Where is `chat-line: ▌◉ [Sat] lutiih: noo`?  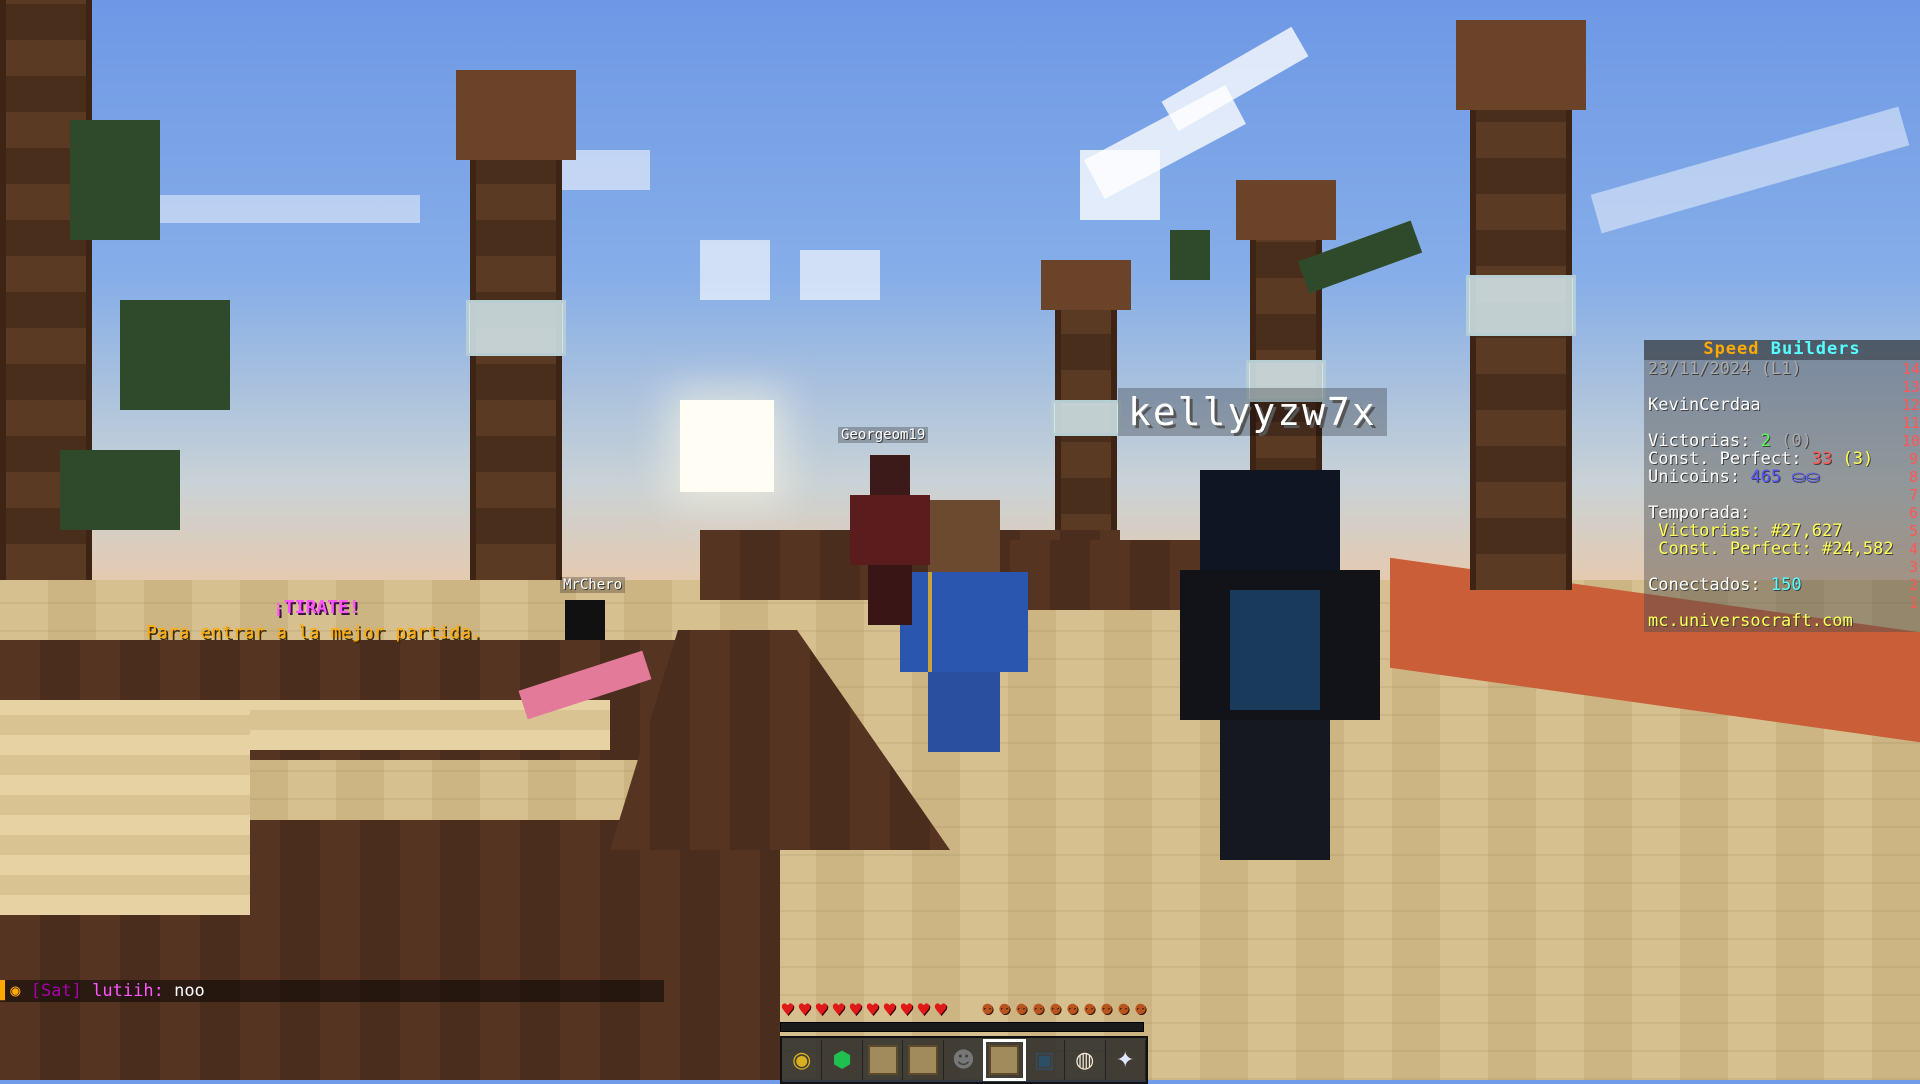
chat-line: ▌◉ [Sat] lutiih: noo is located at coordinates (332, 991).